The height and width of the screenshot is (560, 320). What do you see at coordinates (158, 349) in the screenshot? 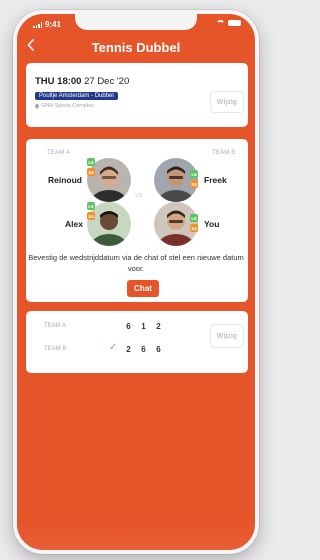
I see `team-b-set-3: 6` at bounding box center [158, 349].